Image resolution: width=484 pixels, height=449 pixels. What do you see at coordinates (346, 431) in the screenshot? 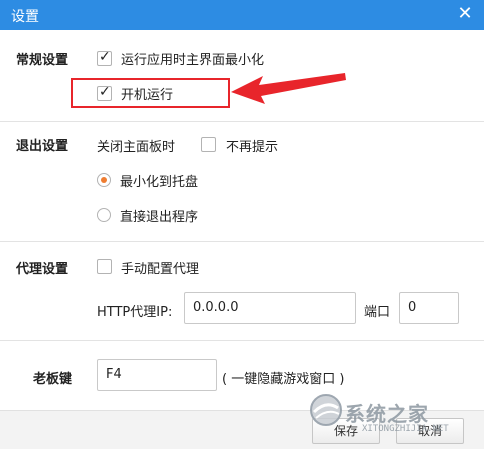
I see `save-button: 保存` at bounding box center [346, 431].